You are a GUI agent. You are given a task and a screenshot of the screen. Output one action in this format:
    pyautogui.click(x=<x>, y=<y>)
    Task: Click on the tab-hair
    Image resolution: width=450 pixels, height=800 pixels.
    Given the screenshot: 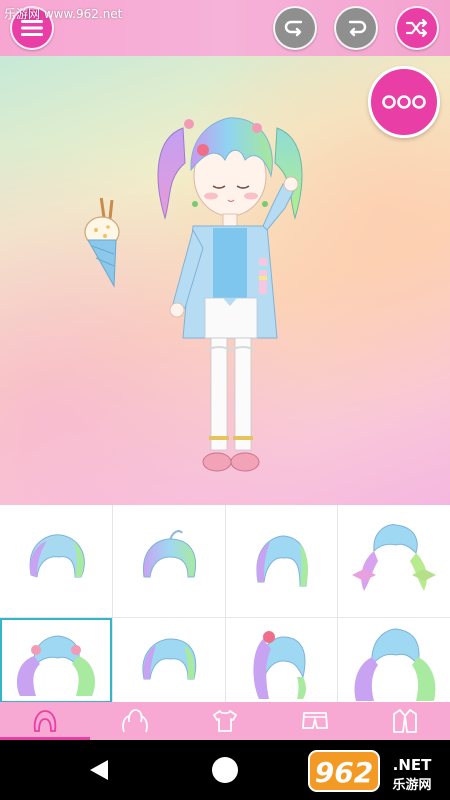 What is the action you would take?
    pyautogui.click(x=45, y=721)
    